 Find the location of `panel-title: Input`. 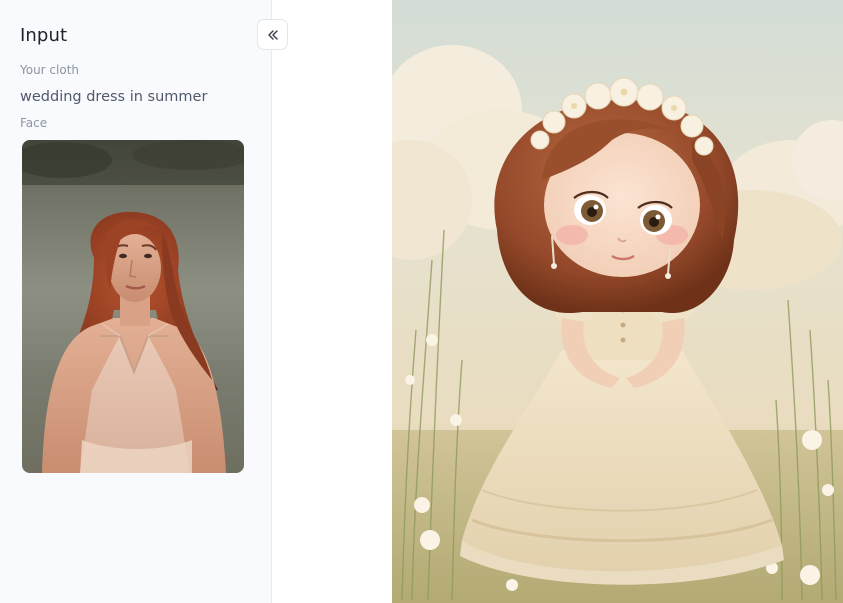

panel-title: Input is located at coordinates (44, 35).